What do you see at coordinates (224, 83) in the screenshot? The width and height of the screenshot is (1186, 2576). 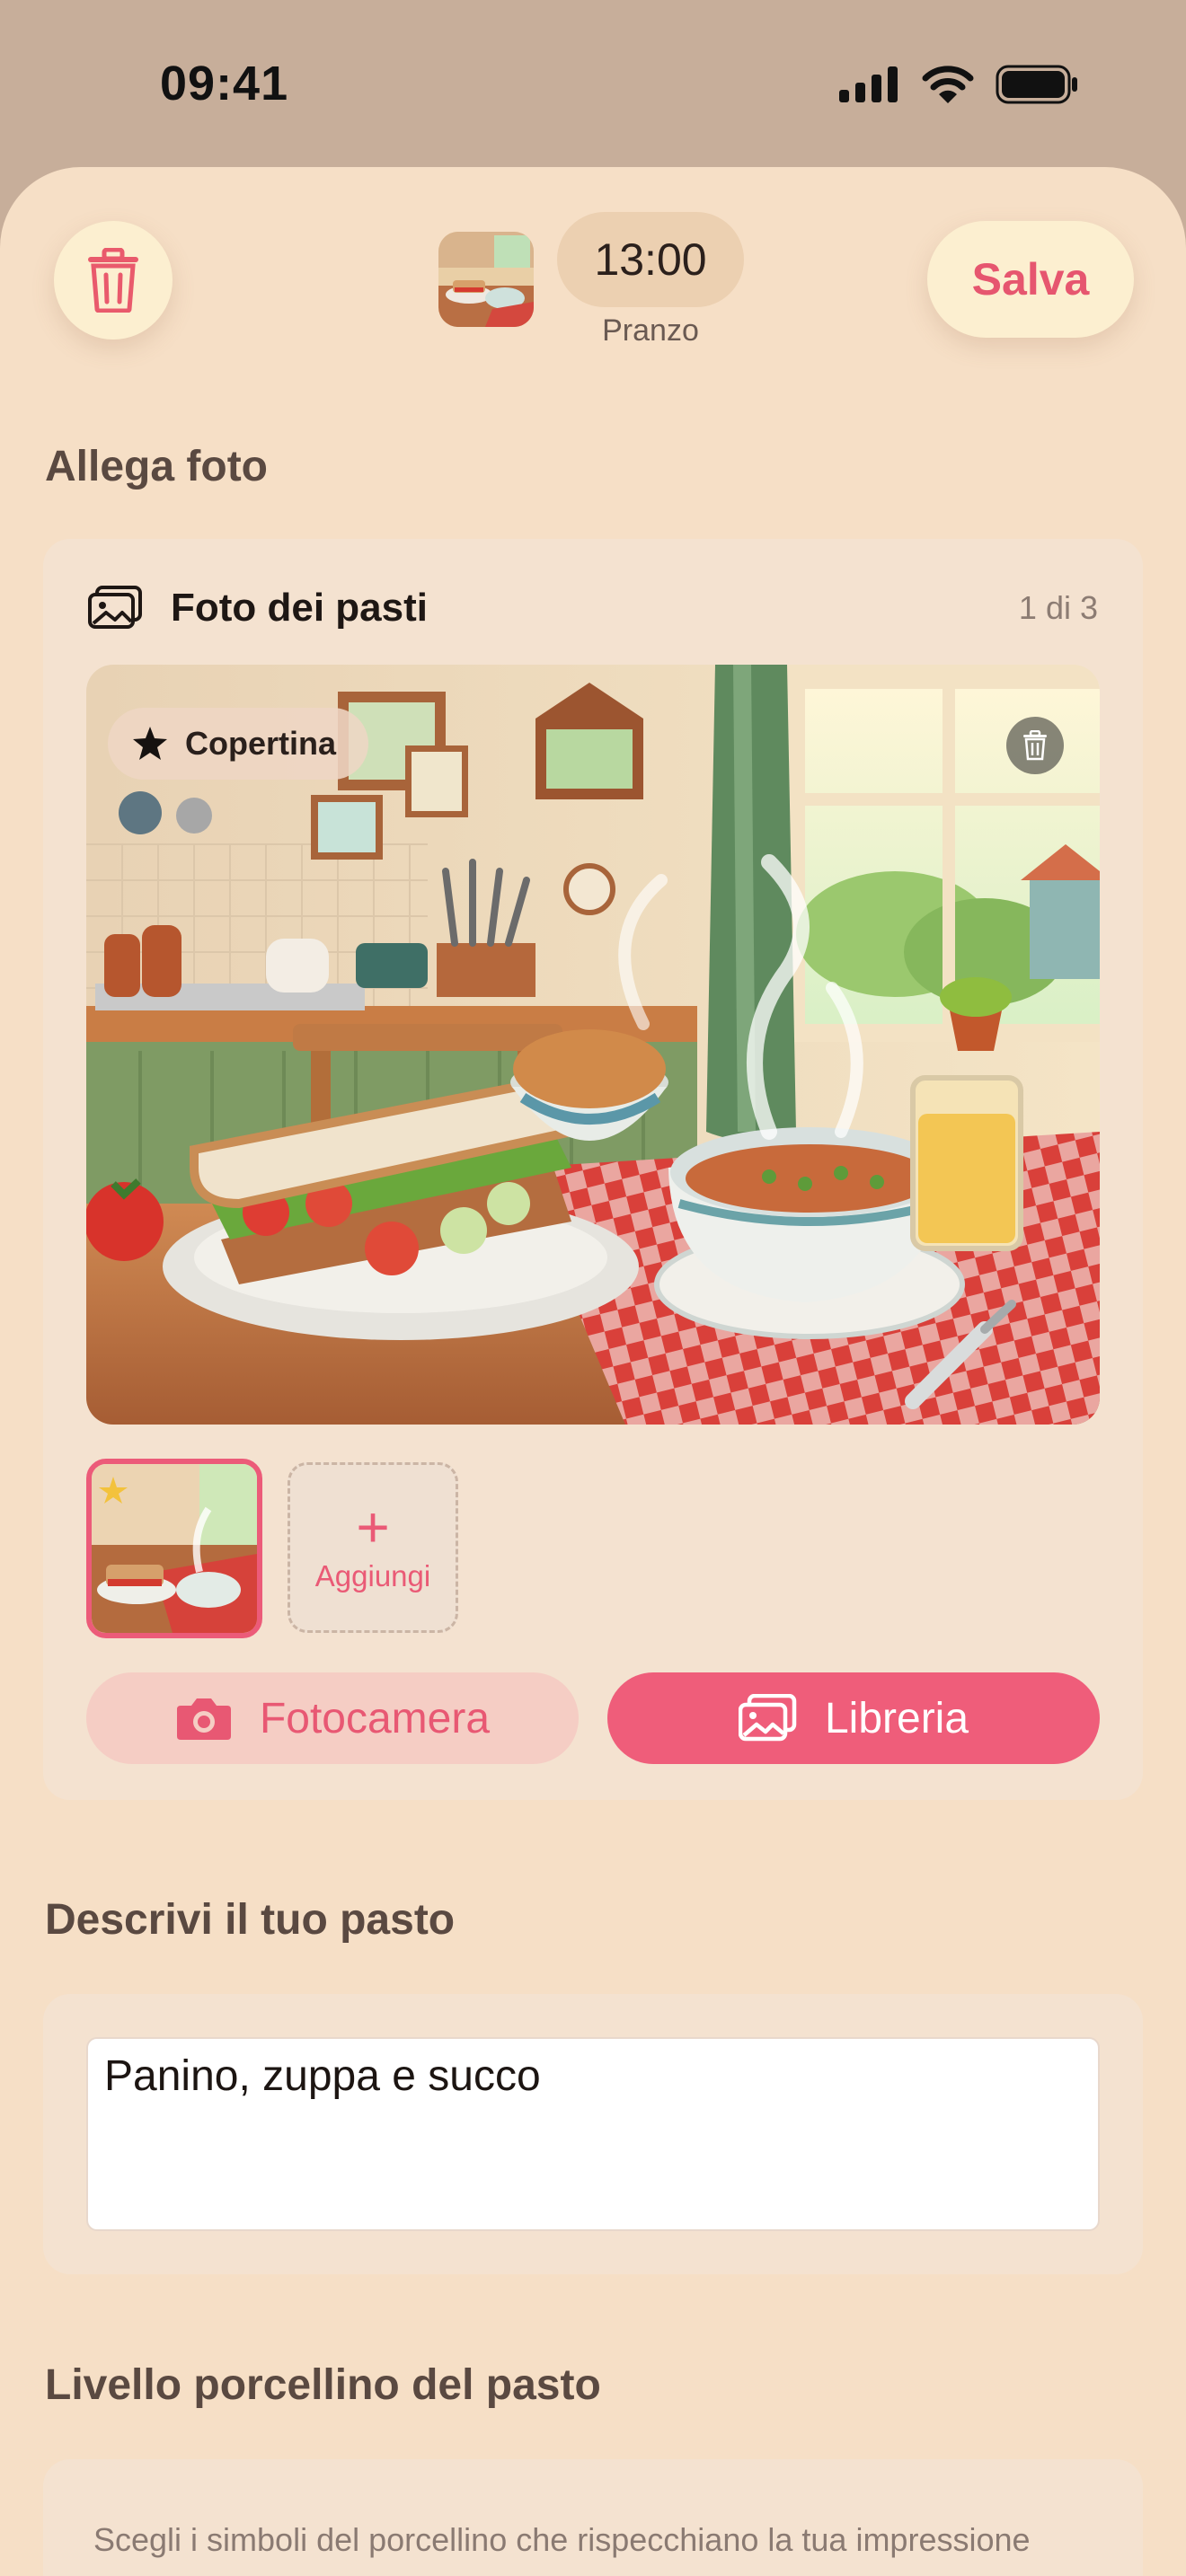 I see `status-time: 09:41` at bounding box center [224, 83].